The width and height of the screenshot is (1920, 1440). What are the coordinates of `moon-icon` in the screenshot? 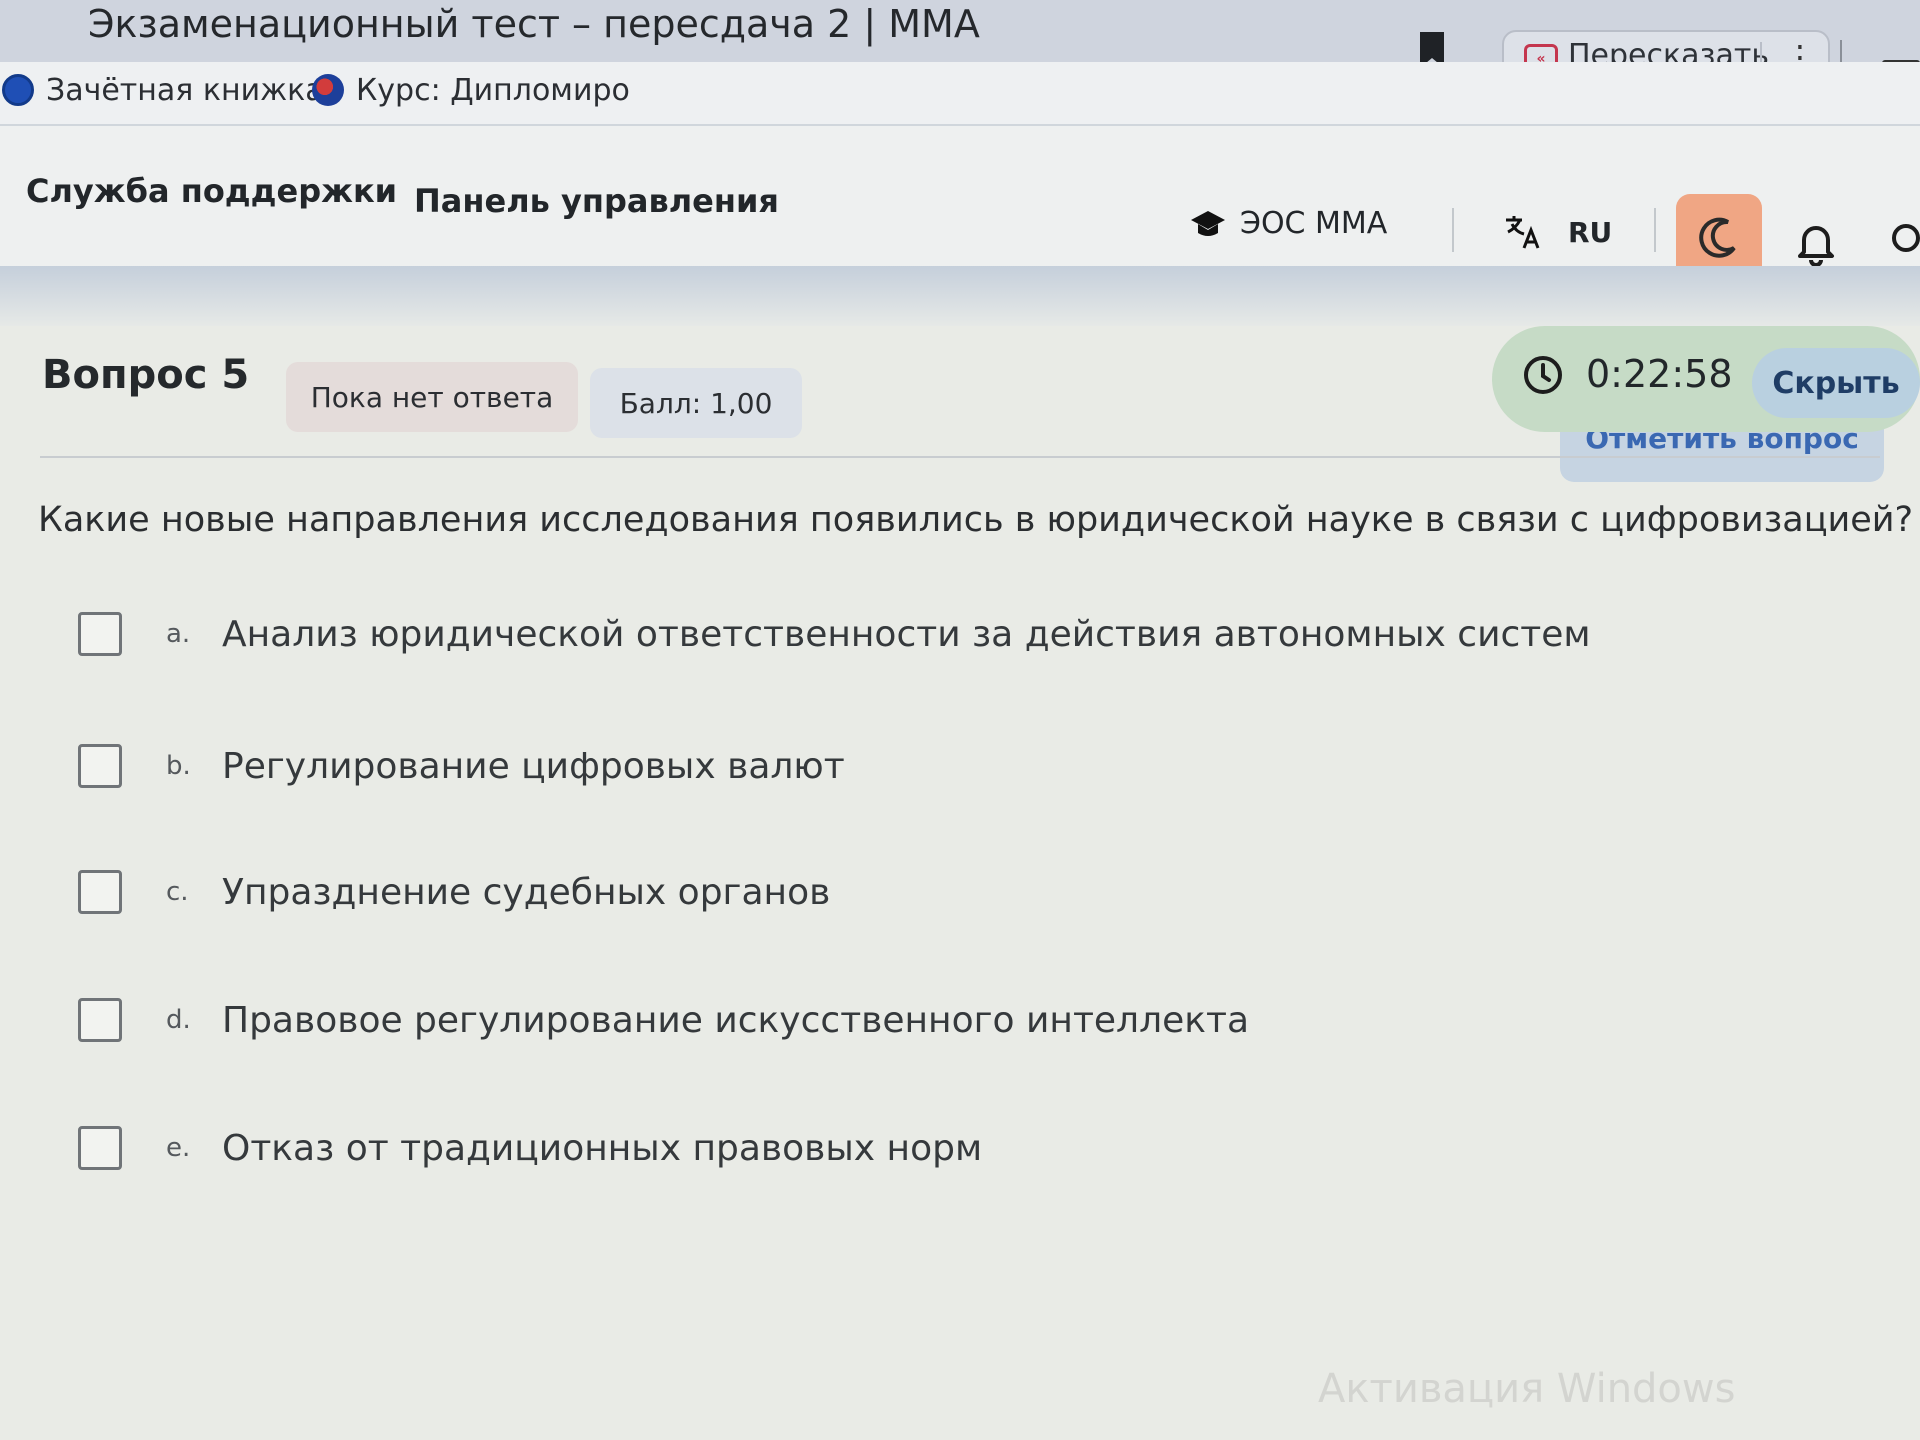 It's located at (1717, 237).